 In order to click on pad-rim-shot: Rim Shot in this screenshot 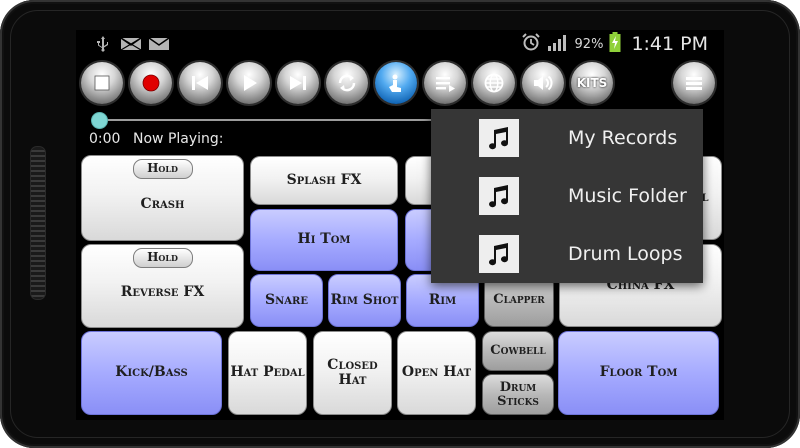, I will do `click(364, 300)`.